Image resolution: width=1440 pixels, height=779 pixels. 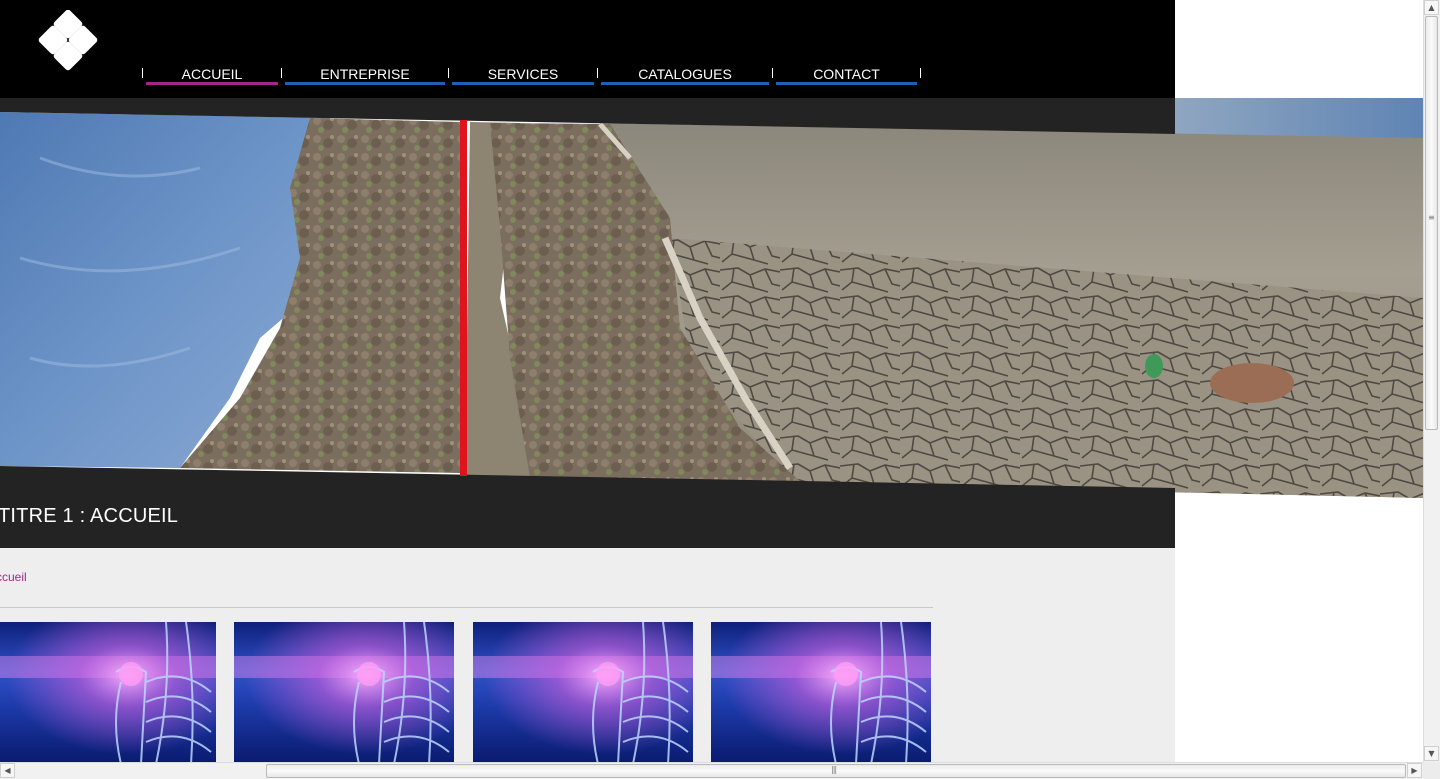 I want to click on nav-item-accueil: ACCUEIL, so click(x=212, y=74).